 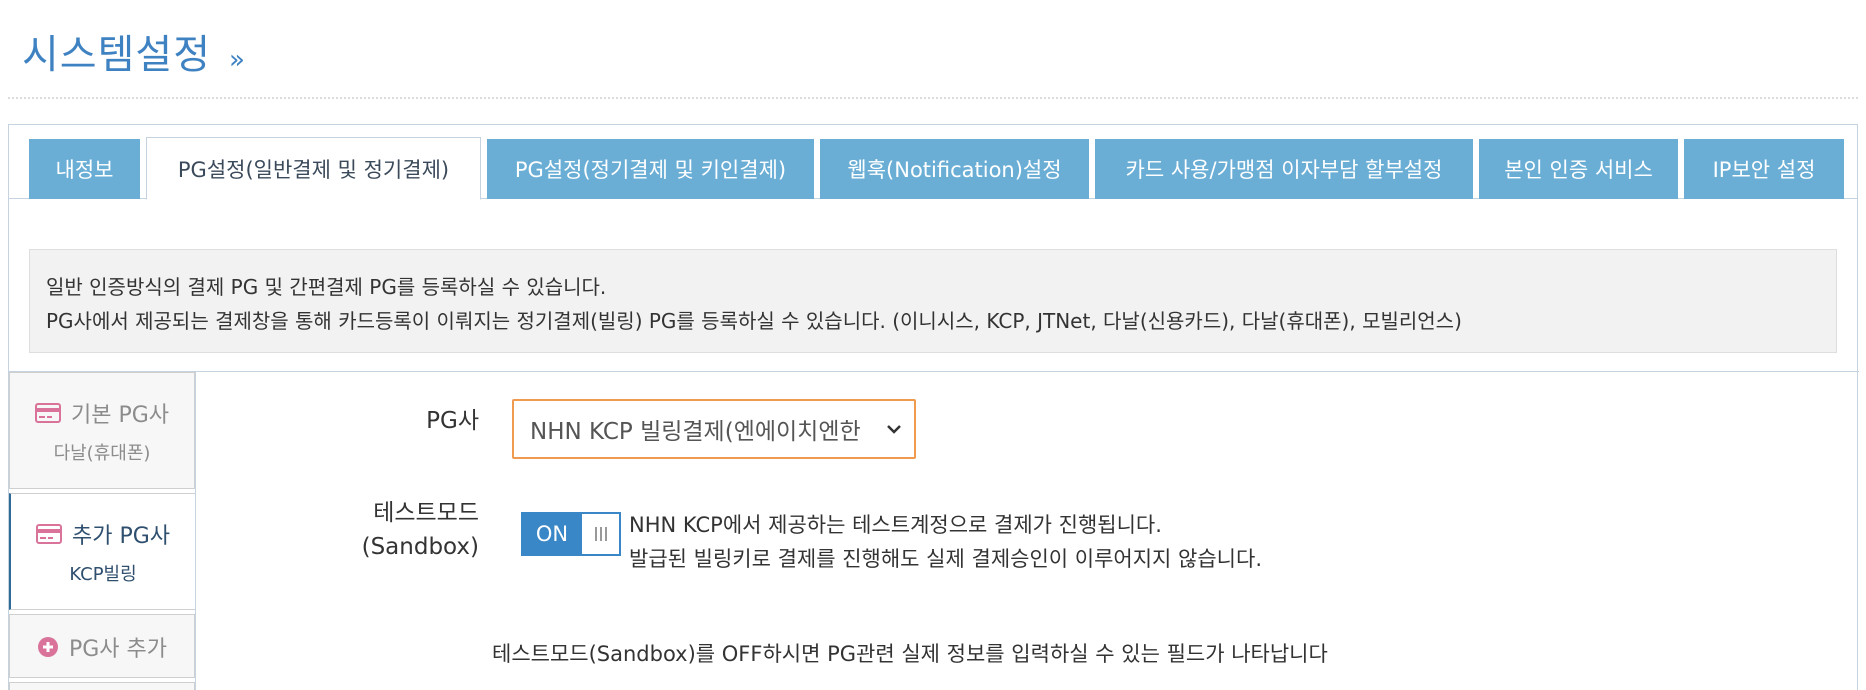 What do you see at coordinates (650, 169) in the screenshot?
I see `tab-pg-recurring: PG설정(정기결제 및 키인결제)` at bounding box center [650, 169].